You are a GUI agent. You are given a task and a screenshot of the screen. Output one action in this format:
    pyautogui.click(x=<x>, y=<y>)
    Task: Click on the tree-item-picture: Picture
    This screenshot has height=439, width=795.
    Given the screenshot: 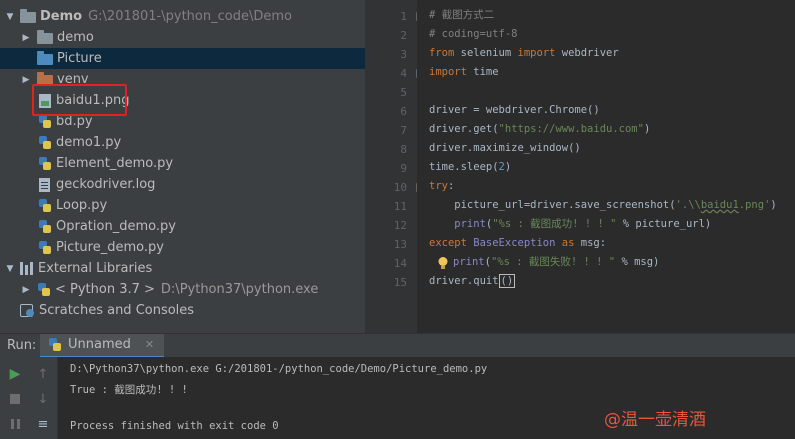 What is the action you would take?
    pyautogui.click(x=182, y=58)
    